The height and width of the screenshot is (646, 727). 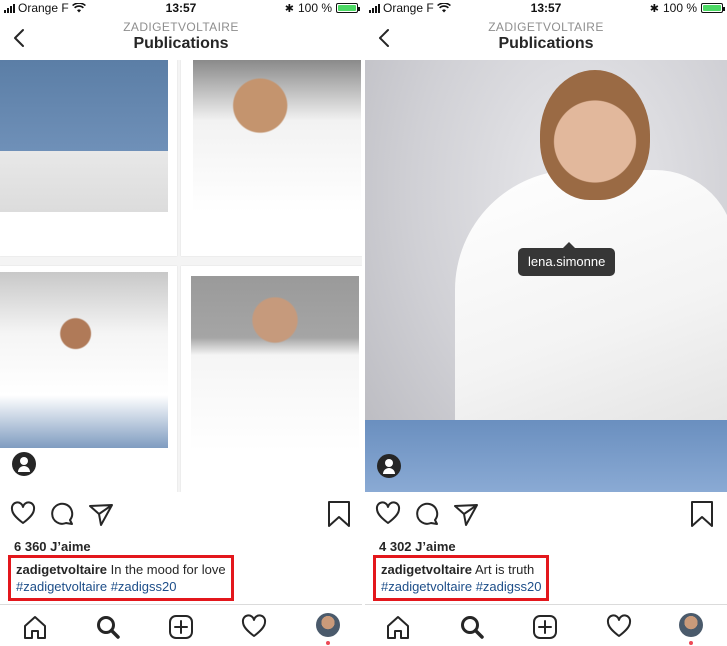 I want to click on photo-hand-on-head, so click(x=275, y=364).